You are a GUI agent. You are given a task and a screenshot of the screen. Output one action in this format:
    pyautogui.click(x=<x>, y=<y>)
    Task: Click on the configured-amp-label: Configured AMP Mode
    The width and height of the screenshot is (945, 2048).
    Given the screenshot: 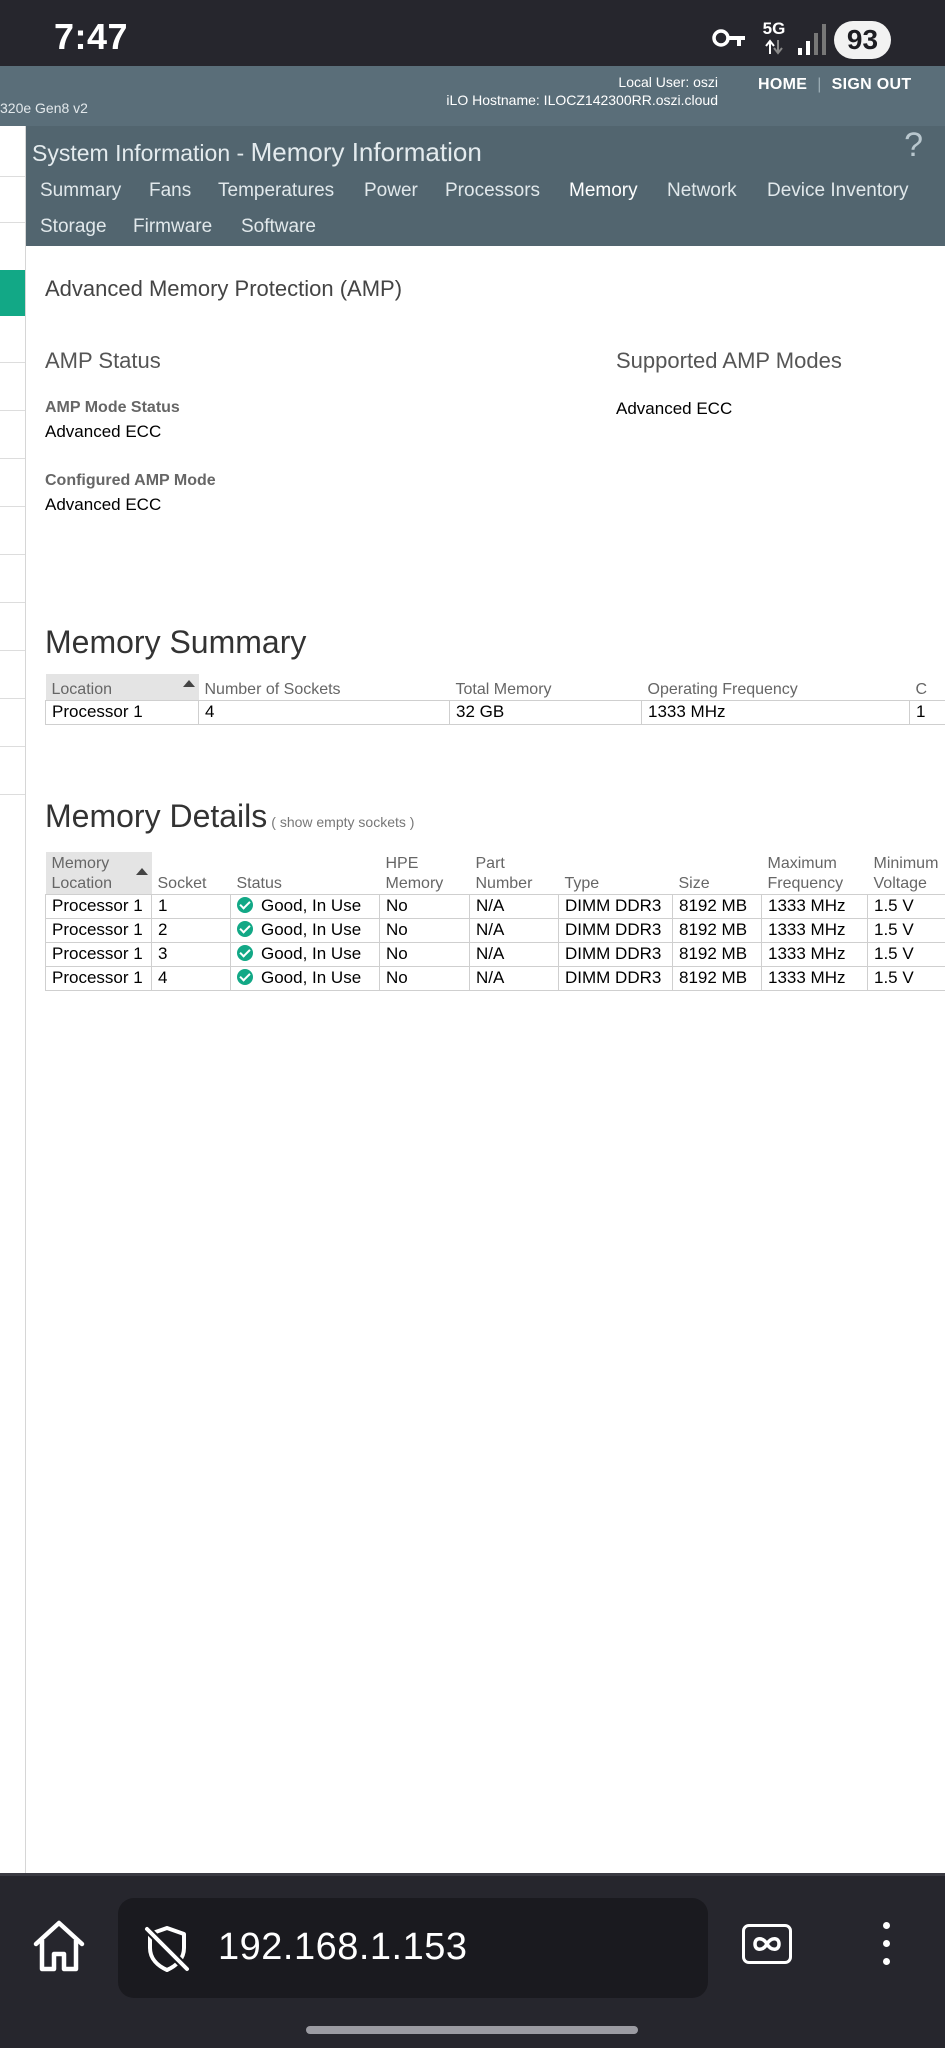 What is the action you would take?
    pyautogui.click(x=130, y=480)
    